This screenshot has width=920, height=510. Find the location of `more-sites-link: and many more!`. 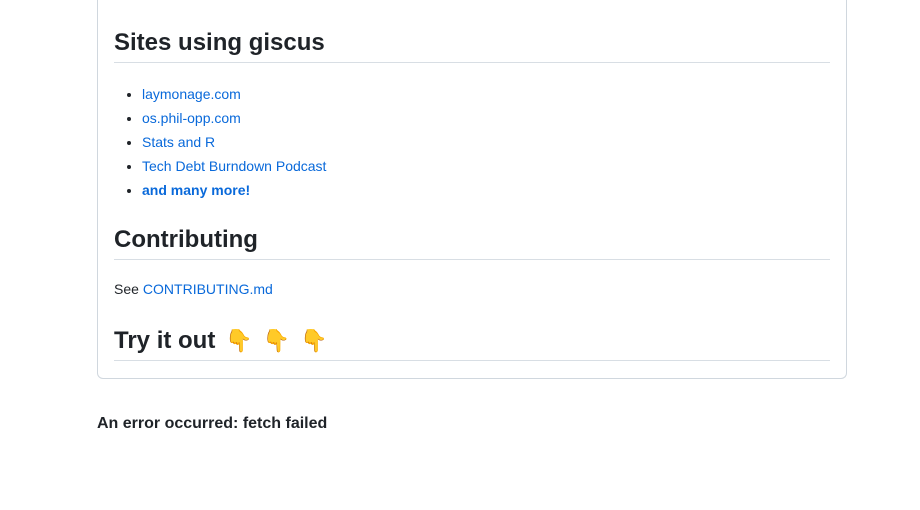

more-sites-link: and many more! is located at coordinates (196, 190).